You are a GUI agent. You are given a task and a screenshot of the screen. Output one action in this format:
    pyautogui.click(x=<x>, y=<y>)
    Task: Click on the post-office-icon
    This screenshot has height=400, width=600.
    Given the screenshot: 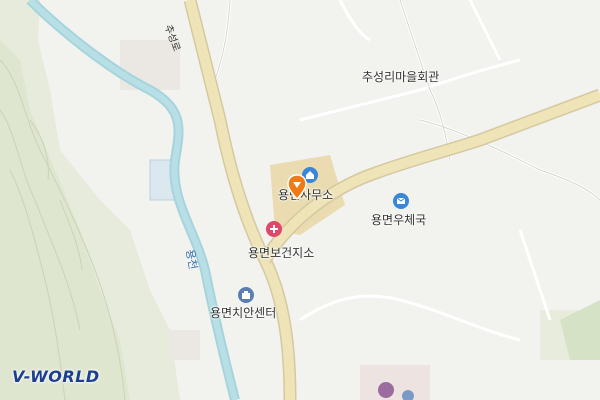 What is the action you would take?
    pyautogui.click(x=401, y=201)
    